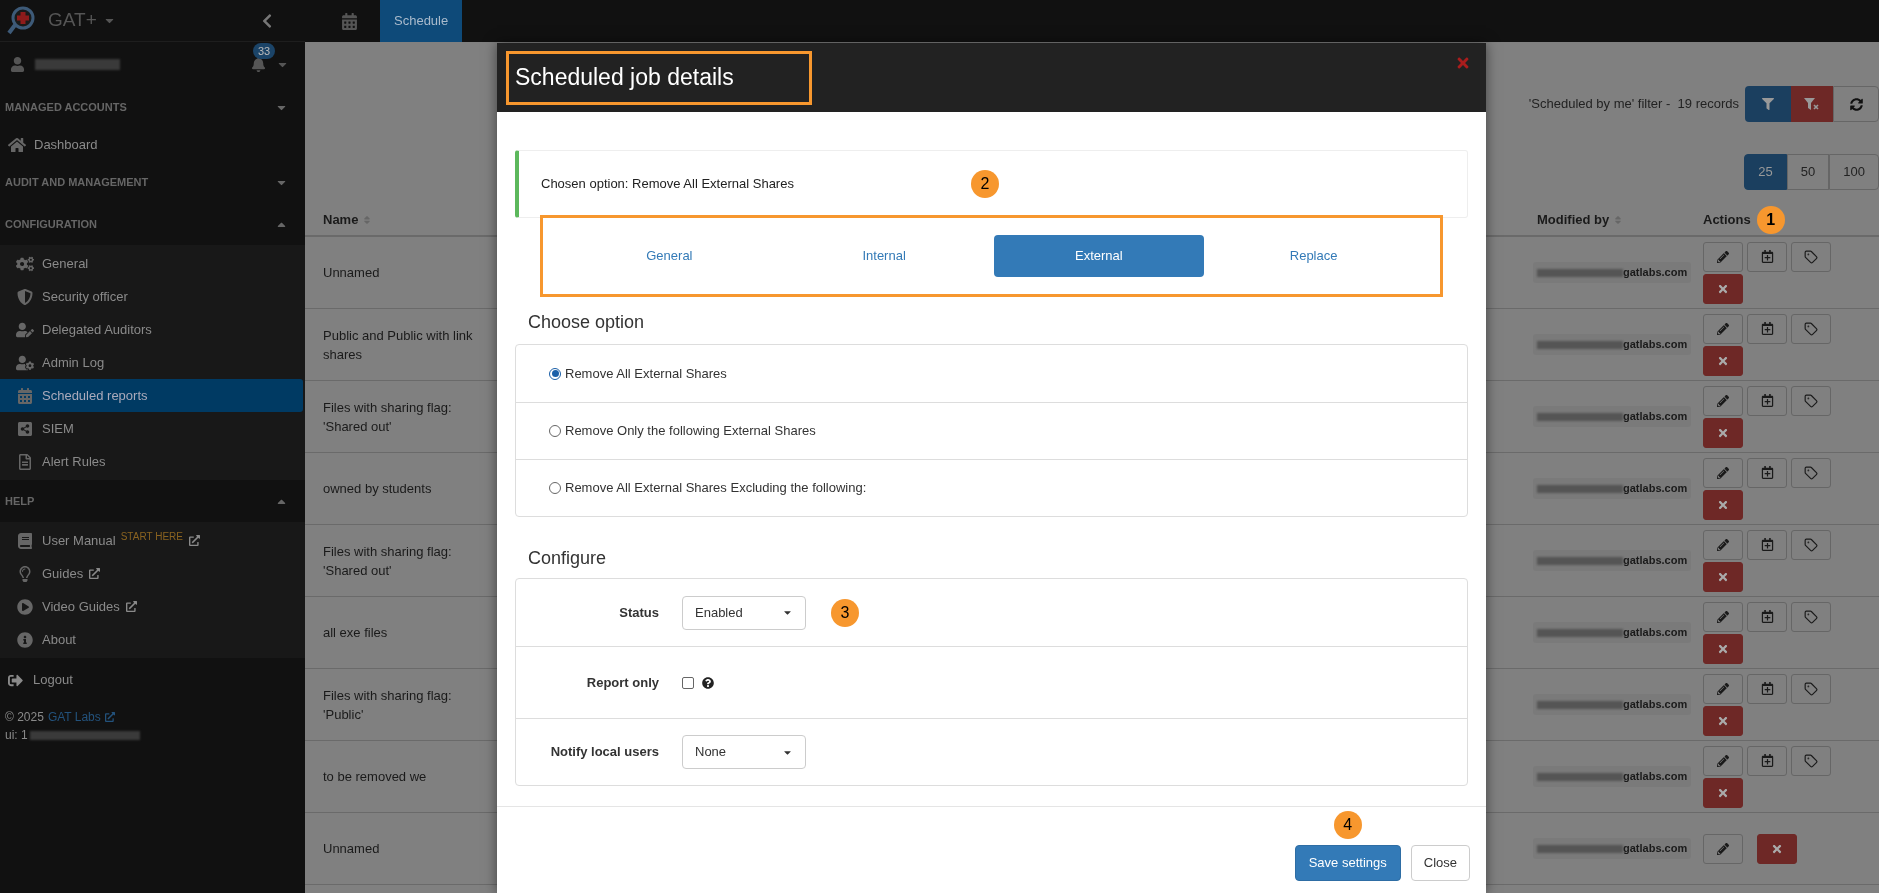 The height and width of the screenshot is (893, 1879). Describe the element at coordinates (716, 488) in the screenshot. I see `radio-label: Remove All External Shares Excluding the following:` at that location.